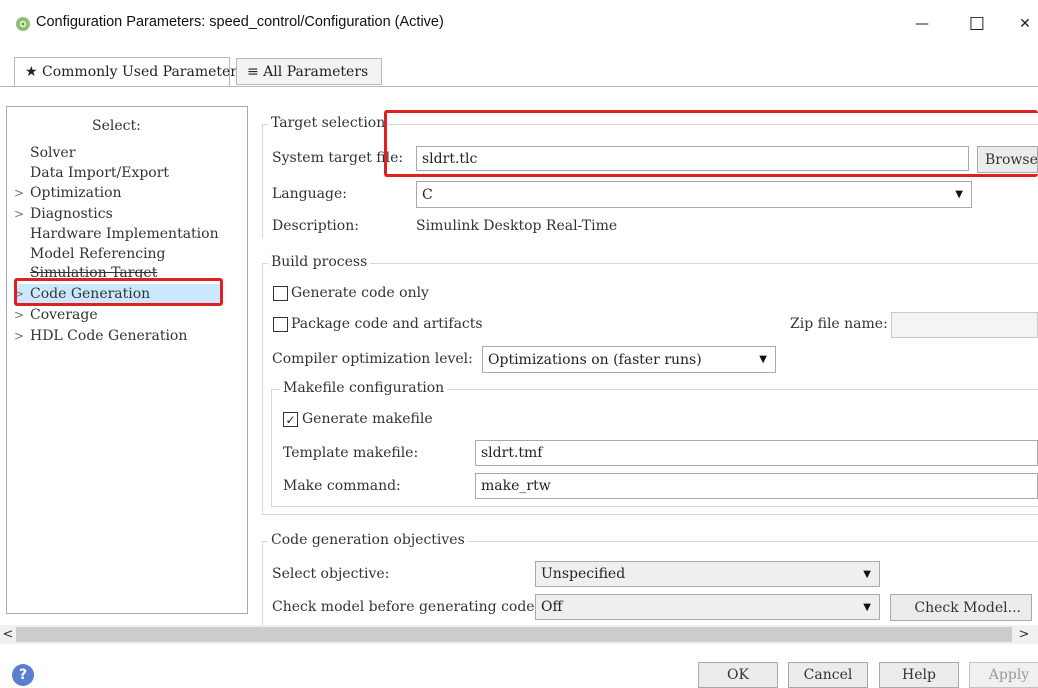 The image size is (1038, 688). Describe the element at coordinates (519, 86) in the screenshot. I see `tab-divider` at that location.